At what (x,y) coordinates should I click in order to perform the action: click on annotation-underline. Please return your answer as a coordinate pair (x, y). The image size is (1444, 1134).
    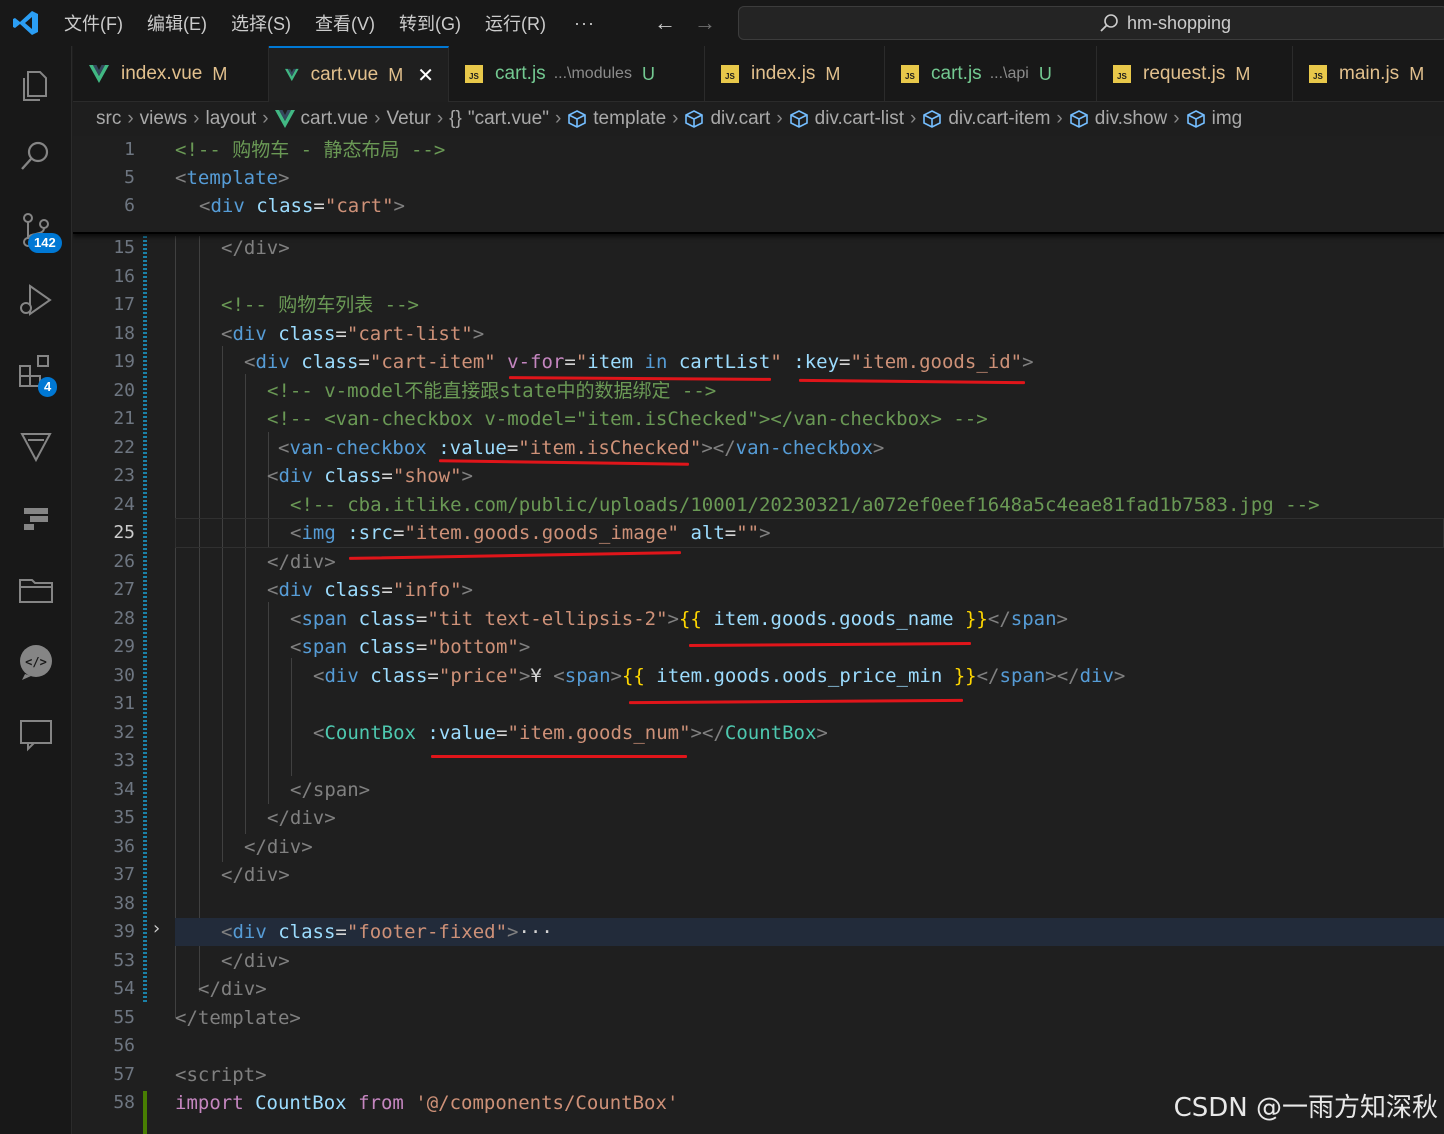
    Looking at the image, I should click on (559, 756).